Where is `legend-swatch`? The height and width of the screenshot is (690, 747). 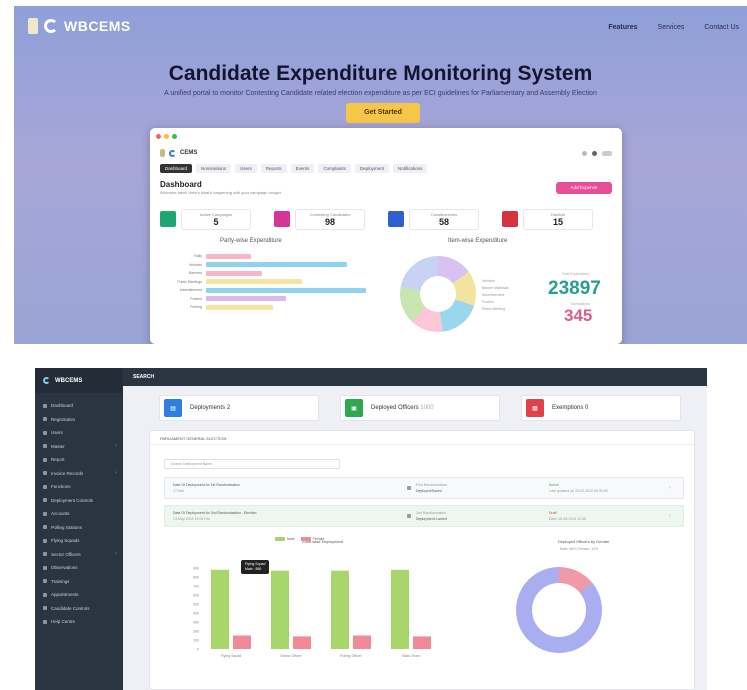
legend-swatch is located at coordinates (305, 539).